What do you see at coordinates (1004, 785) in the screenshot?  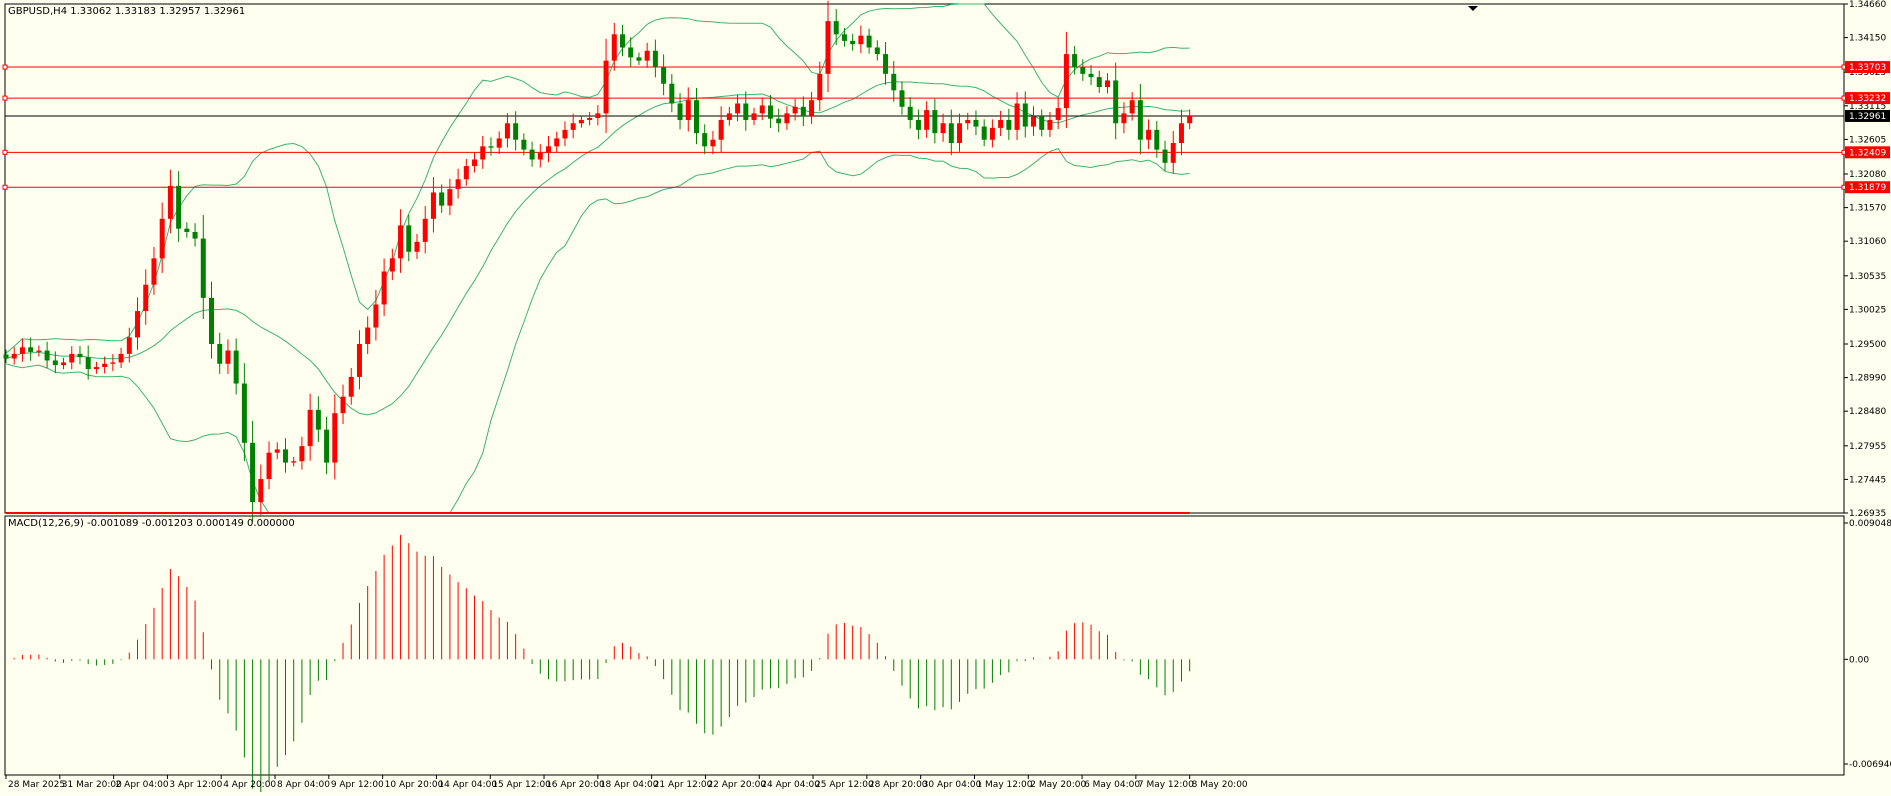 I see `time-tick-label: 1 May 12:00` at bounding box center [1004, 785].